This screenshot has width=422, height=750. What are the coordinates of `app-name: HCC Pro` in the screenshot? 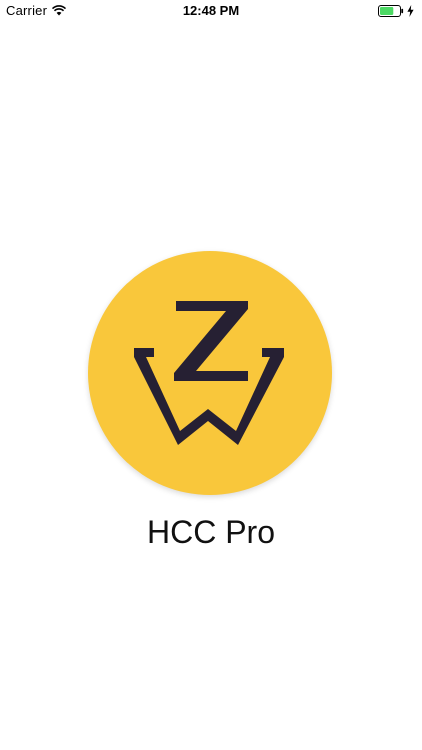 It's located at (210, 532).